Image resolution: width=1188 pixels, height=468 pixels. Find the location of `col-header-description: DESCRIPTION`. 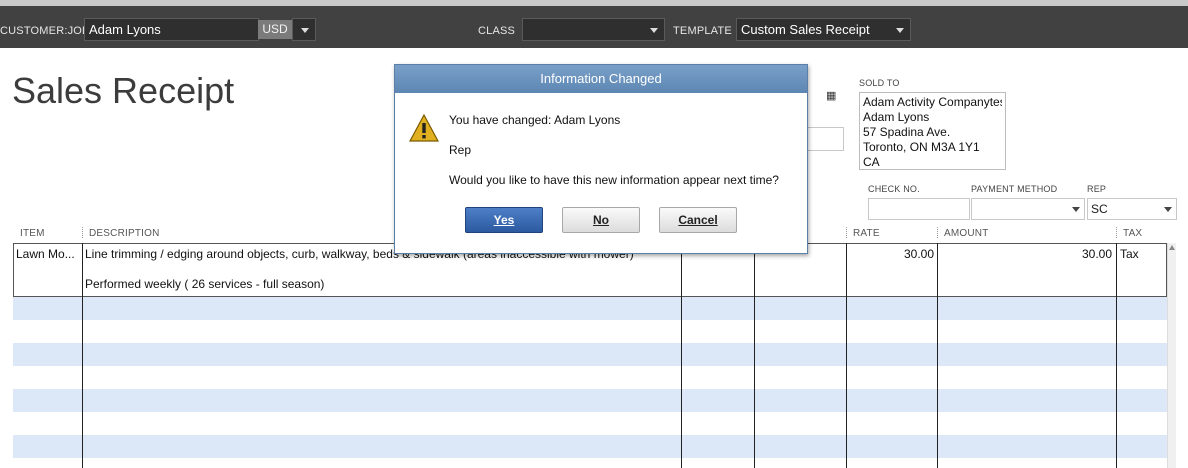

col-header-description: DESCRIPTION is located at coordinates (124, 233).